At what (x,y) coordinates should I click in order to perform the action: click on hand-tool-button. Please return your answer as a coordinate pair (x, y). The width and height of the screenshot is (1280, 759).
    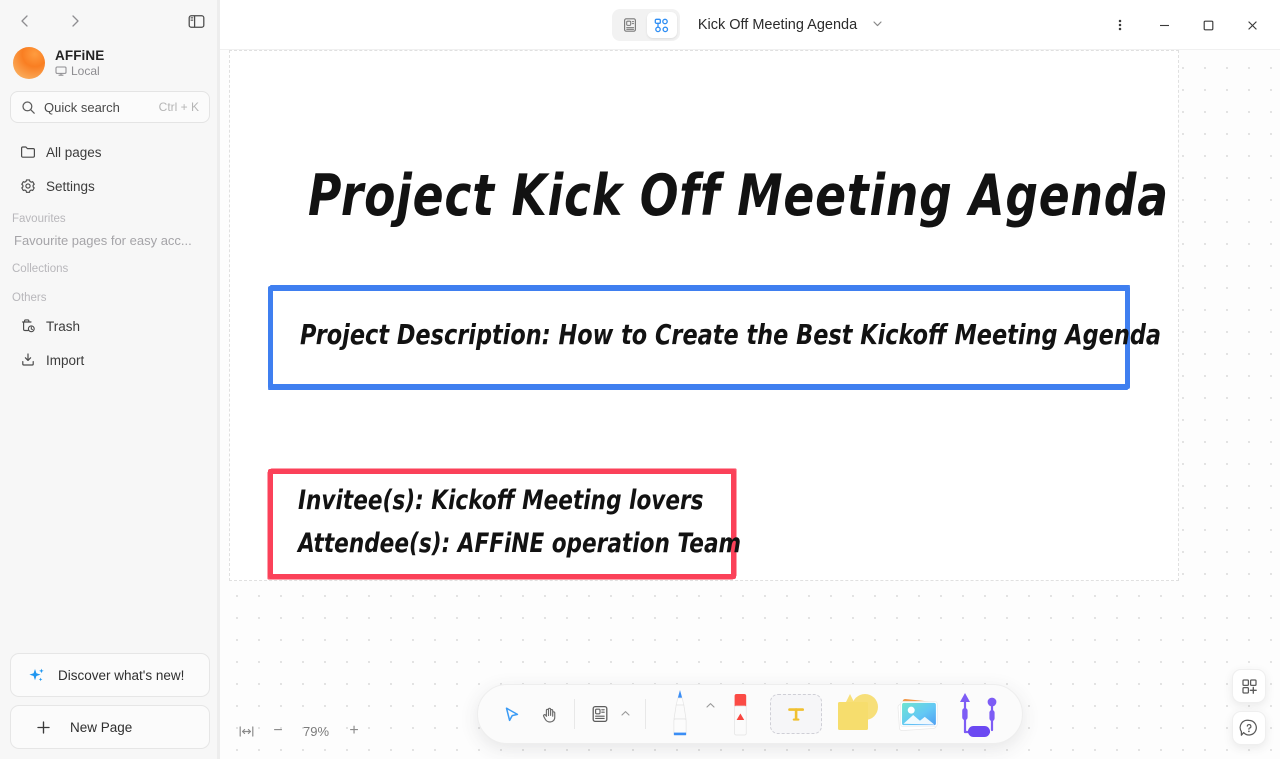
    Looking at the image, I should click on (549, 714).